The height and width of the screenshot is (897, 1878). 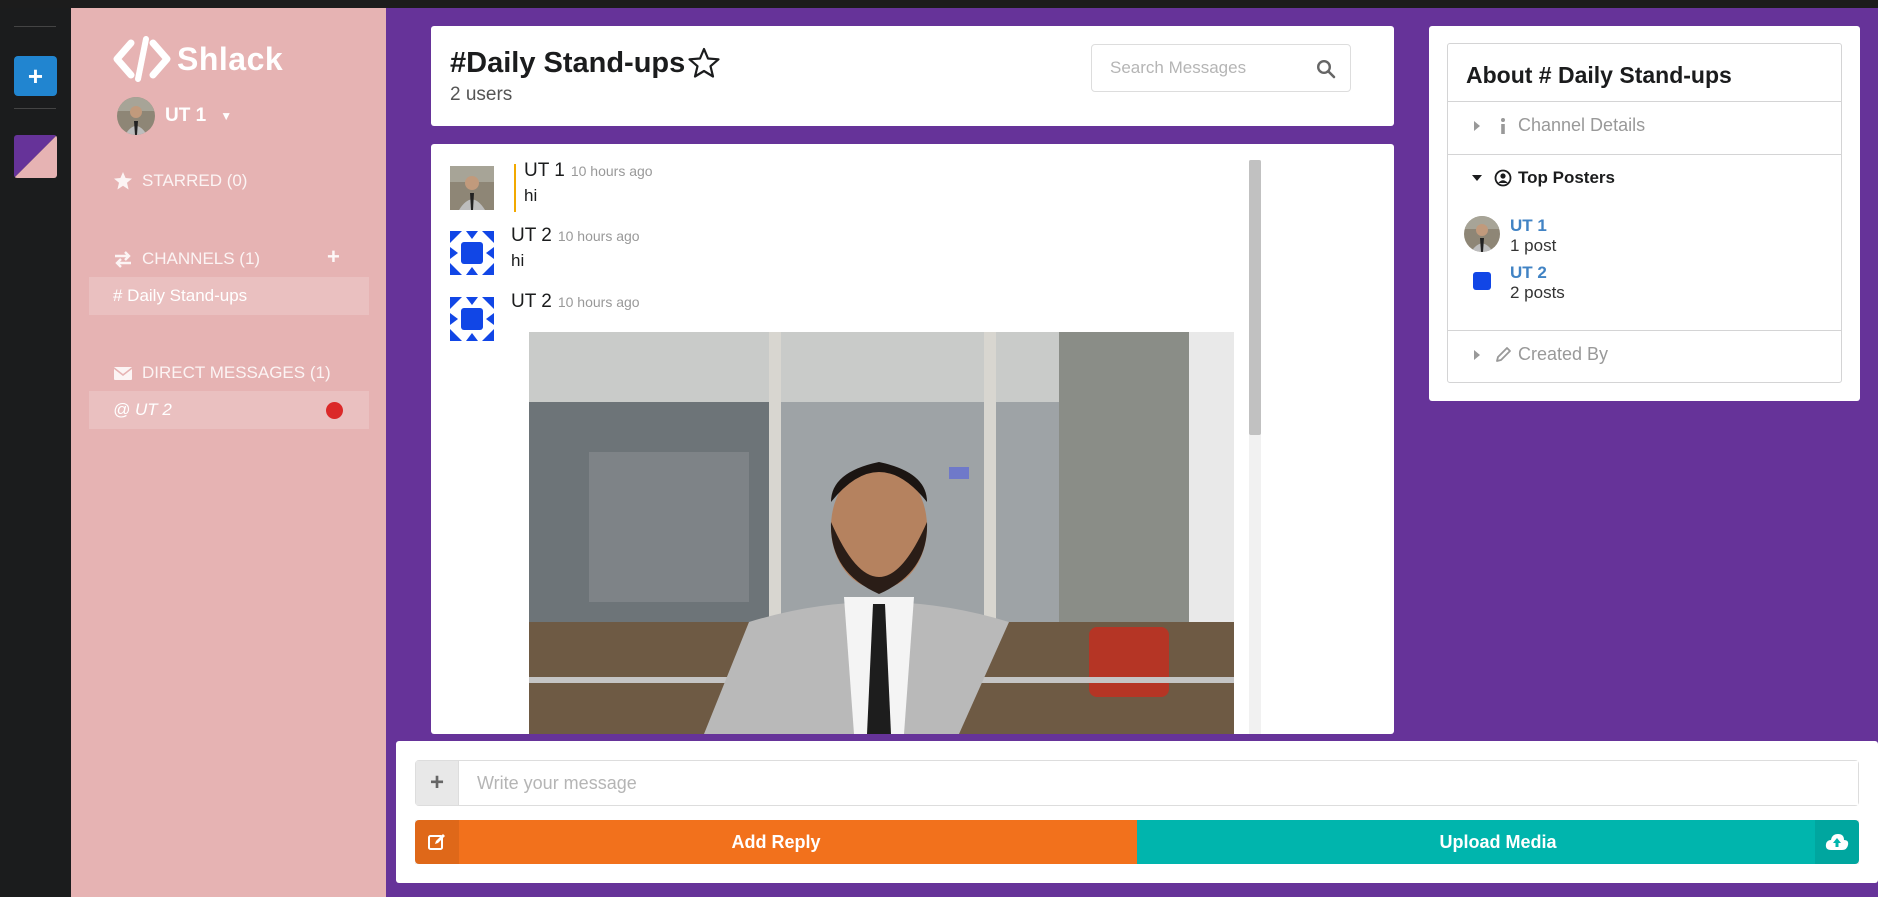 I want to click on channels-section: CHANNELS (1), so click(x=186, y=259).